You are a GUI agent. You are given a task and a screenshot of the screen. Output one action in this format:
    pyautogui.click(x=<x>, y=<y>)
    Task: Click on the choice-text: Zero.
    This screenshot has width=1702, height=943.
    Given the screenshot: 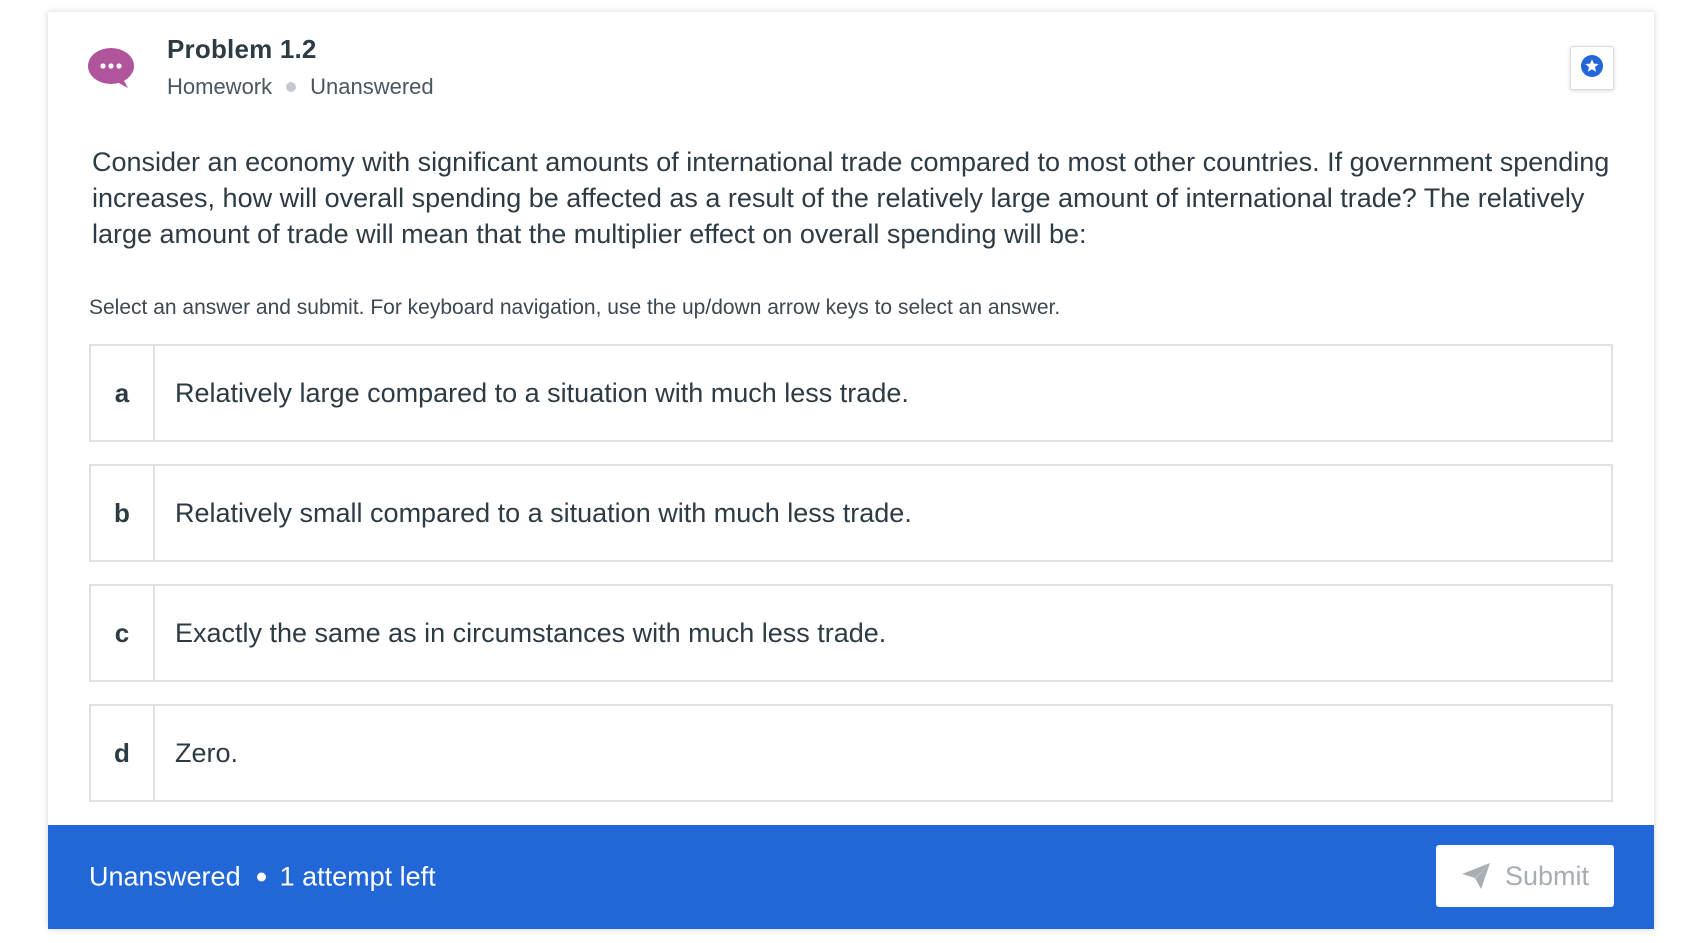 What is the action you would take?
    pyautogui.click(x=207, y=752)
    